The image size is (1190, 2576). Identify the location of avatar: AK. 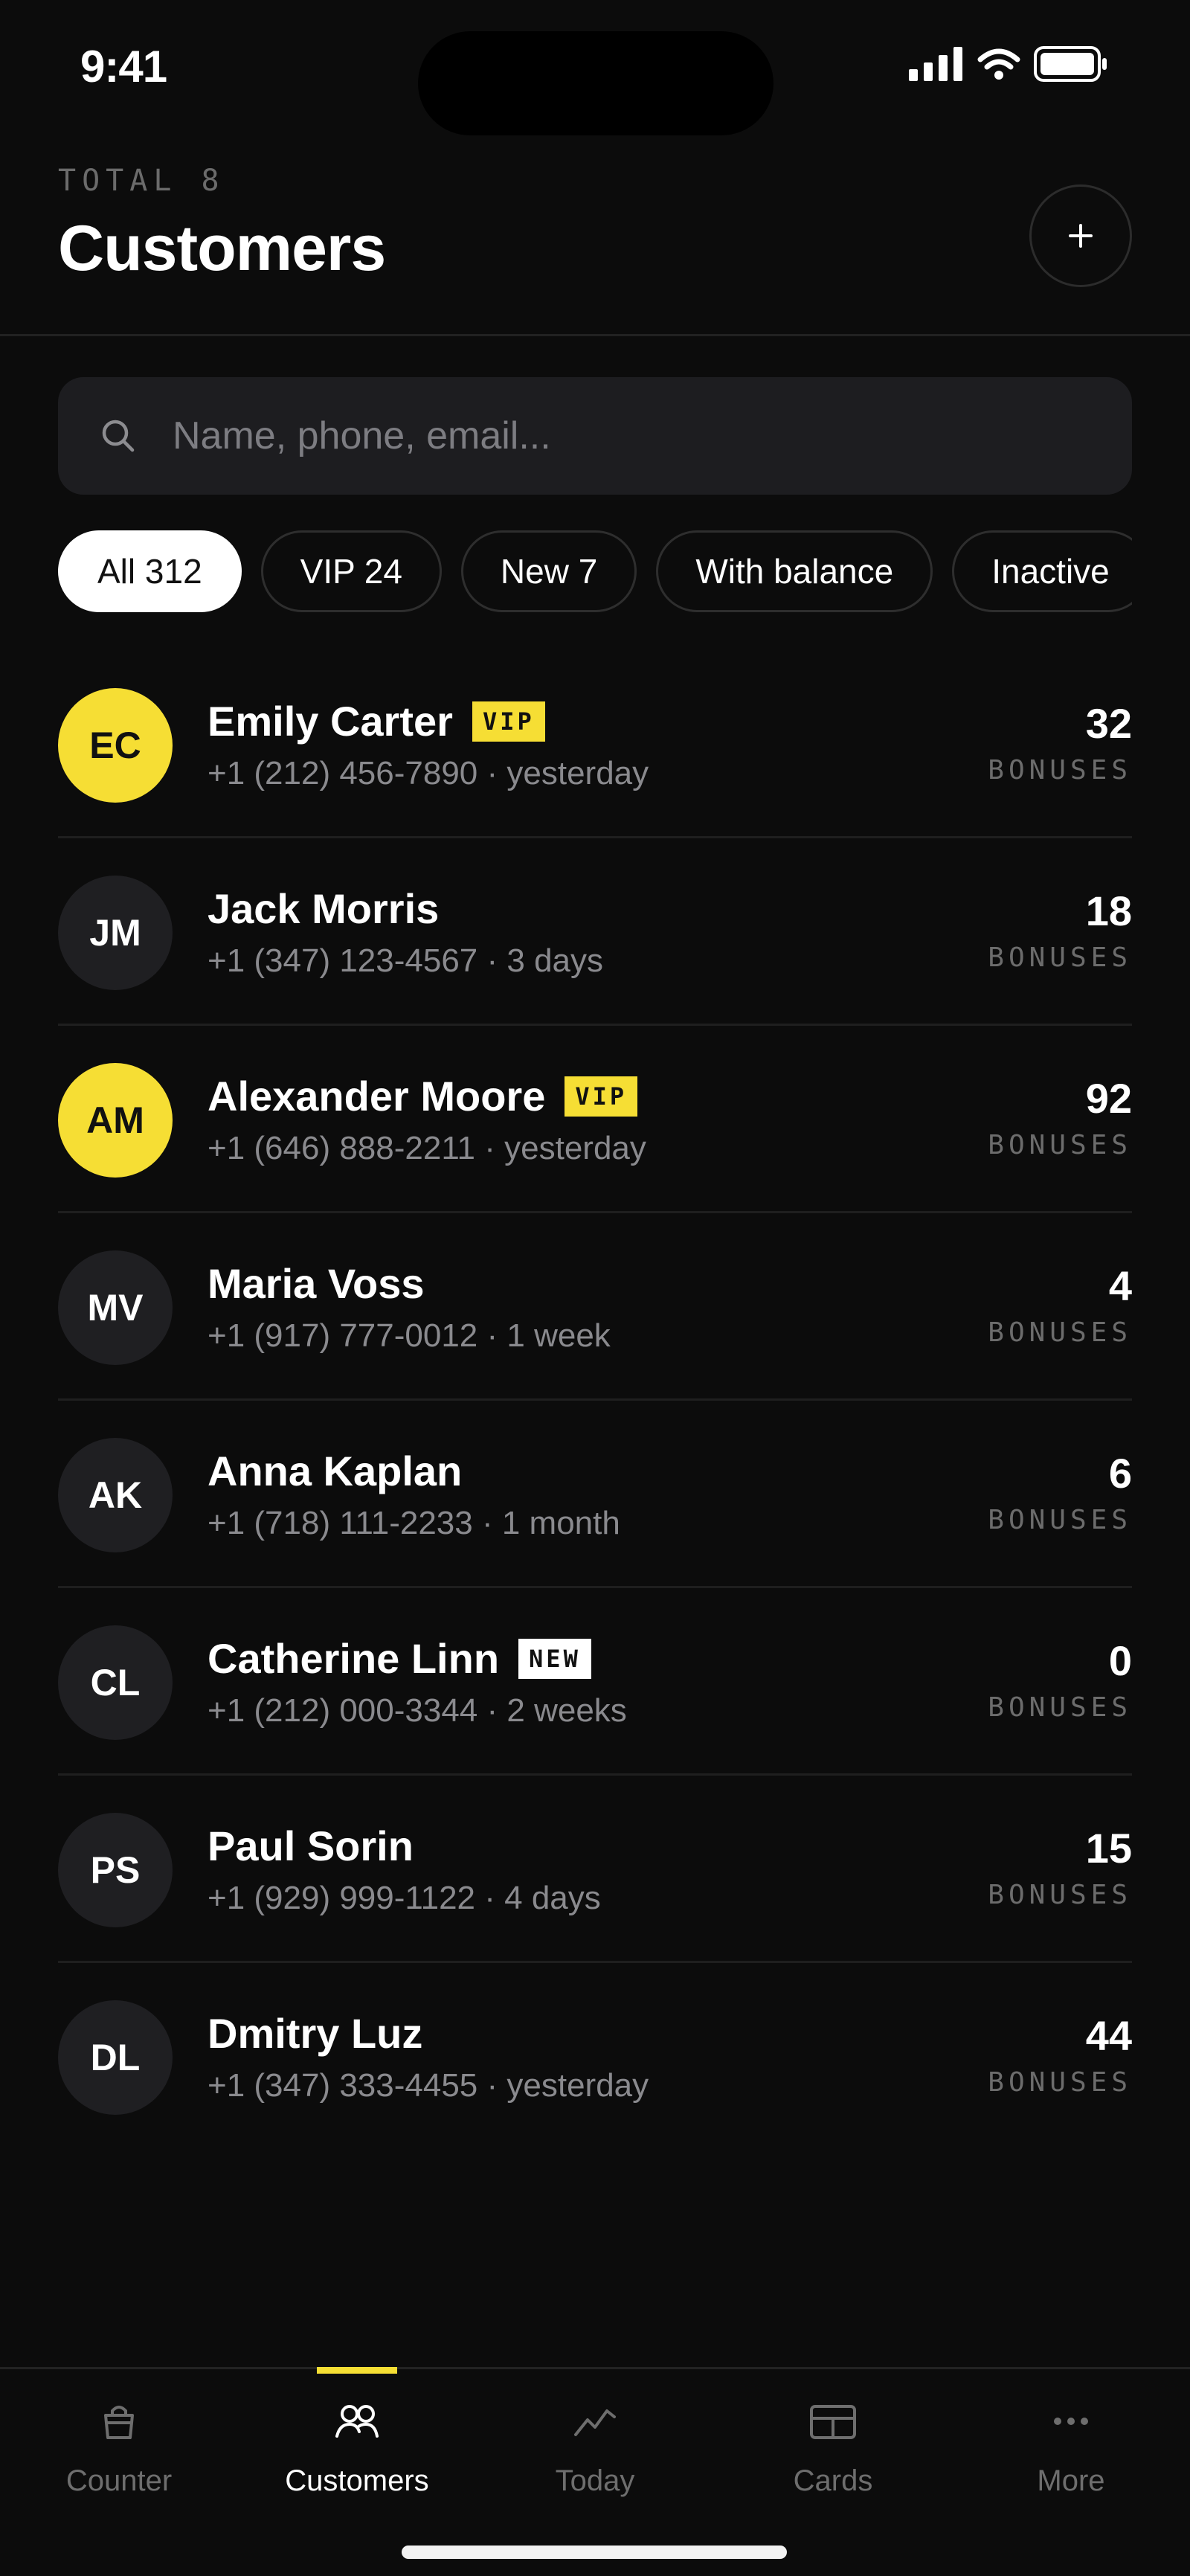
(116, 1495).